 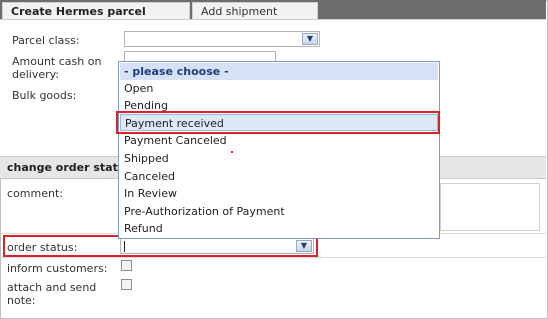 What do you see at coordinates (279, 140) in the screenshot?
I see `dropdown-option-payment-canceled: Payment Canceled` at bounding box center [279, 140].